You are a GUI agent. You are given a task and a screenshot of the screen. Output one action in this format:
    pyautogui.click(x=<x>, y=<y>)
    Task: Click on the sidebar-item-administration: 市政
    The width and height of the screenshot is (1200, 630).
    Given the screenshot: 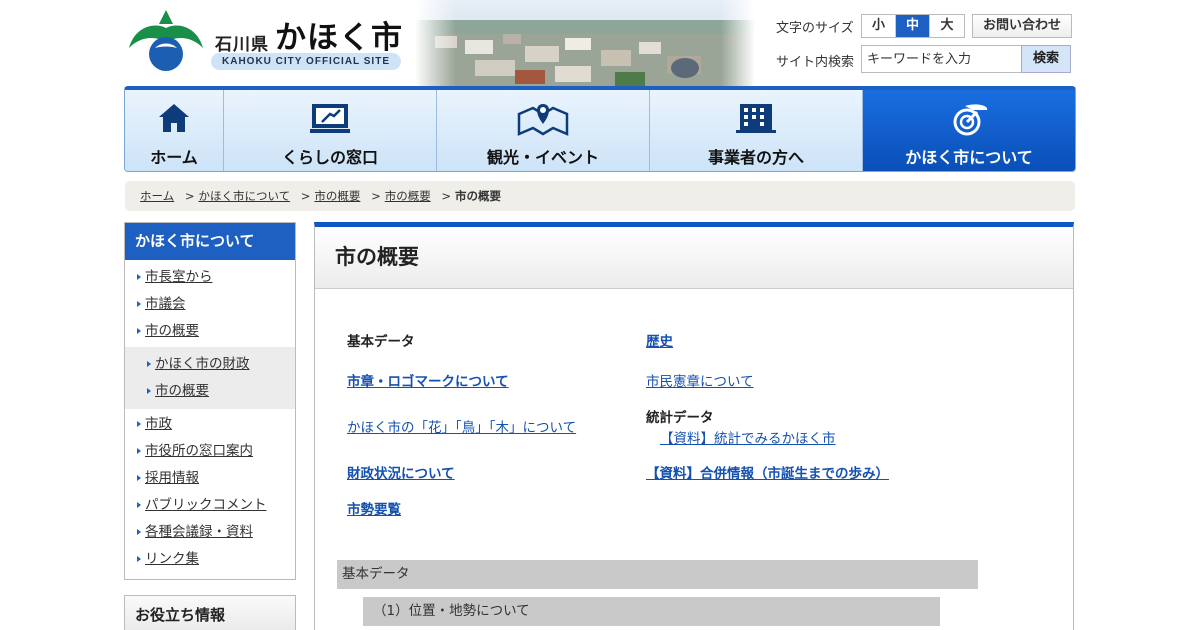 What is the action you would take?
    pyautogui.click(x=210, y=424)
    